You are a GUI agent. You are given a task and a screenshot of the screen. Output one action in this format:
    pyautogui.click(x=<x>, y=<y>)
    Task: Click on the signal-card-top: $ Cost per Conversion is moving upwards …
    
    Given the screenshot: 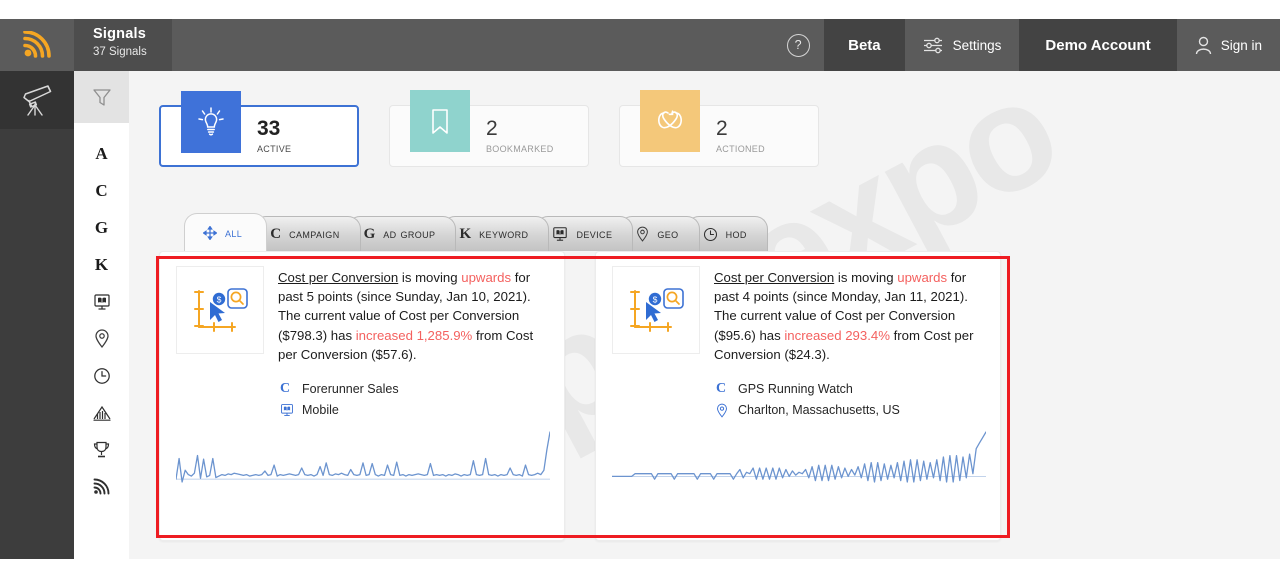 What is the action you would take?
    pyautogui.click(x=798, y=315)
    